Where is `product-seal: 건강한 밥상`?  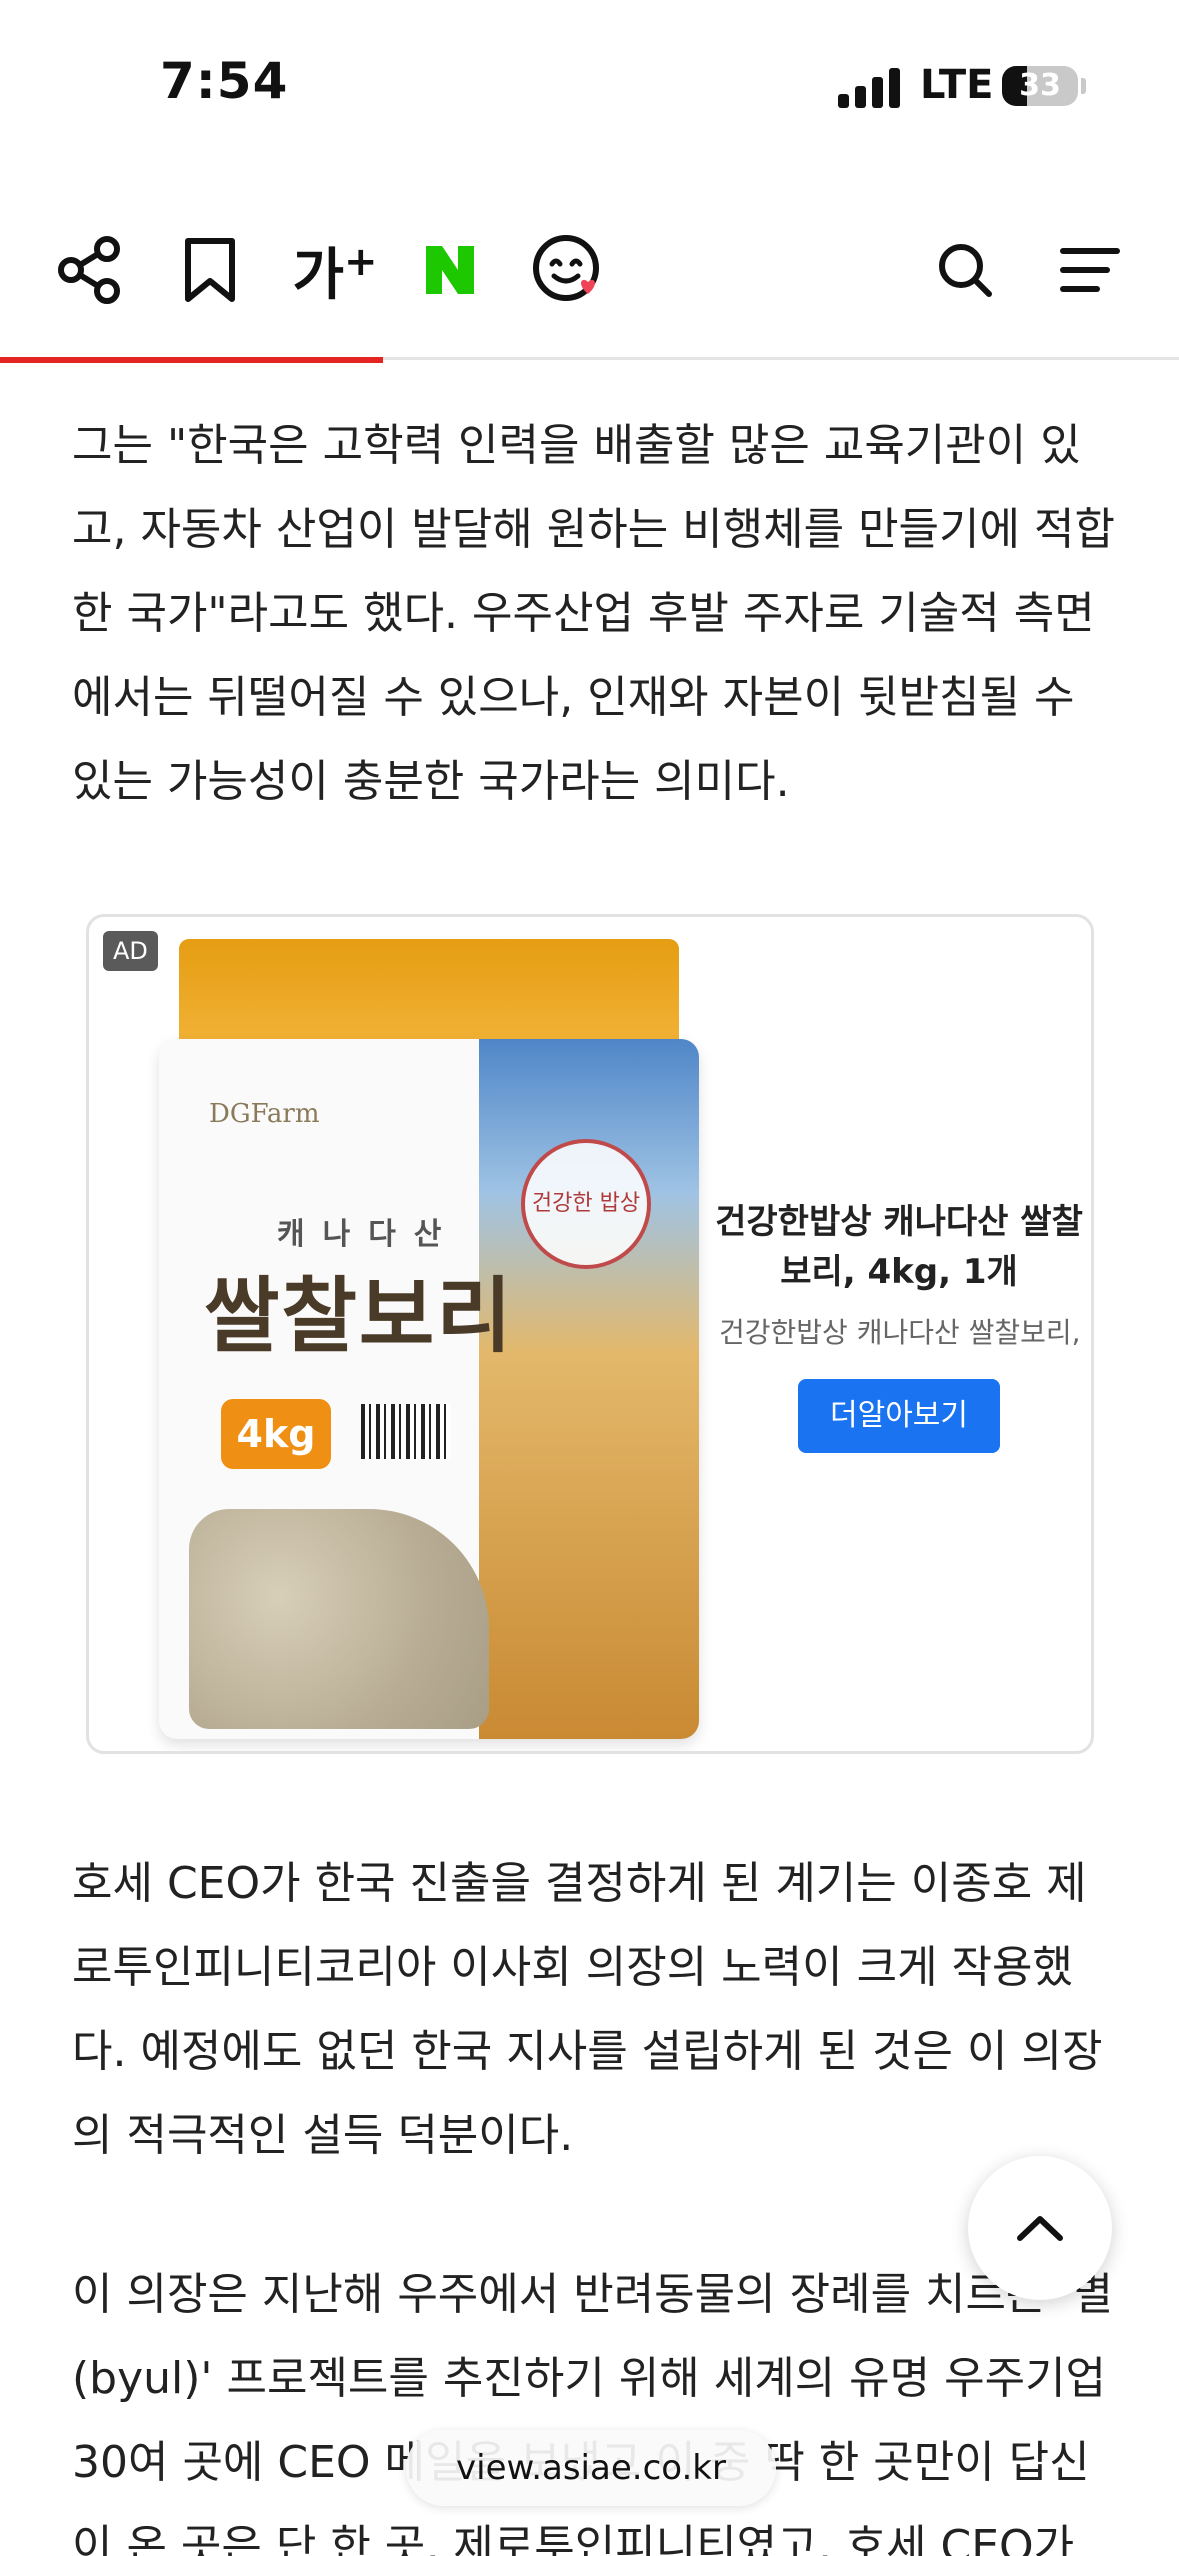 product-seal: 건강한 밥상 is located at coordinates (586, 1204).